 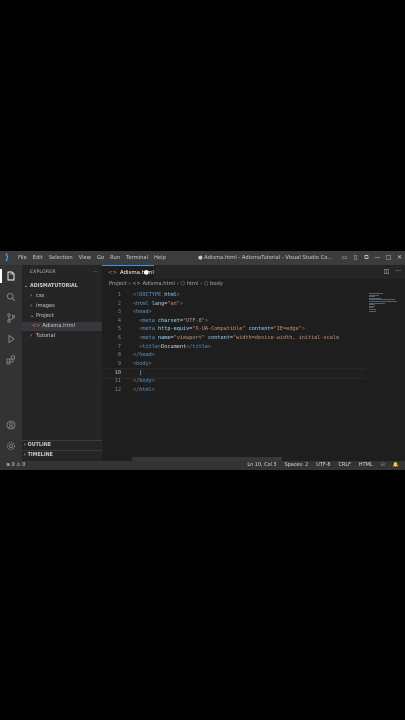 I want to click on line-ending: CRLF, so click(x=345, y=465).